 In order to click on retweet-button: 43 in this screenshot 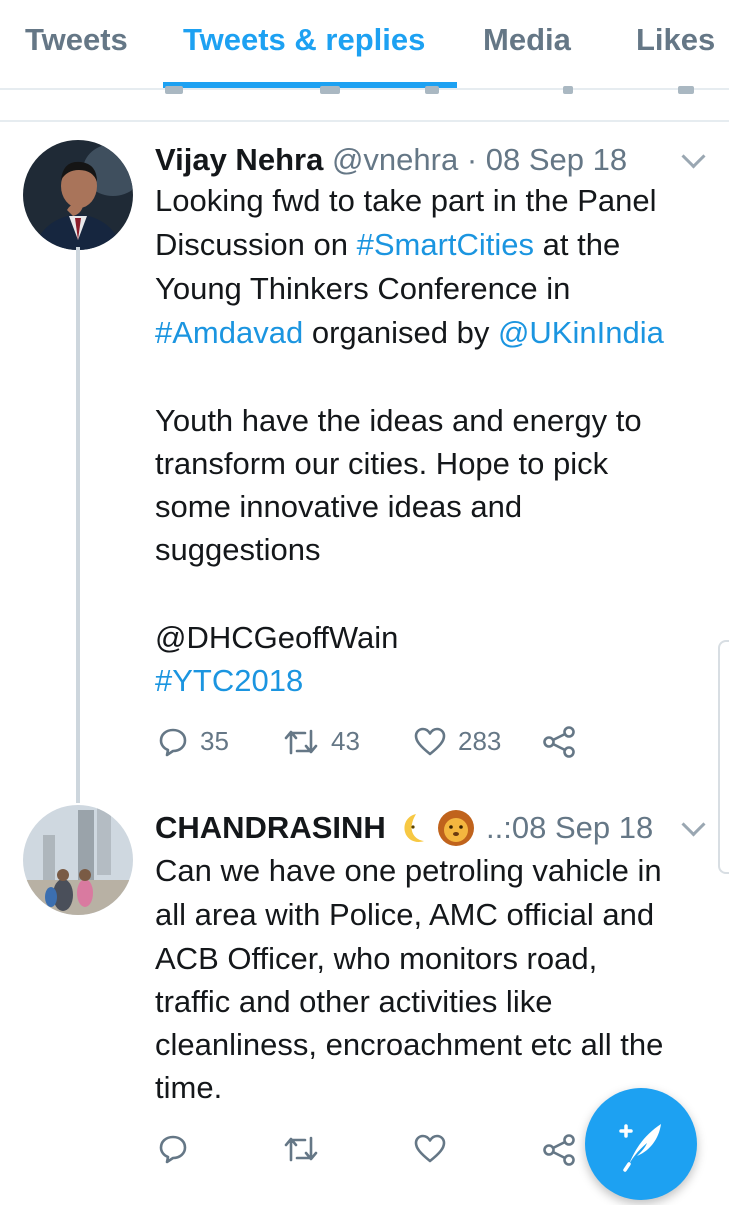, I will do `click(321, 741)`.